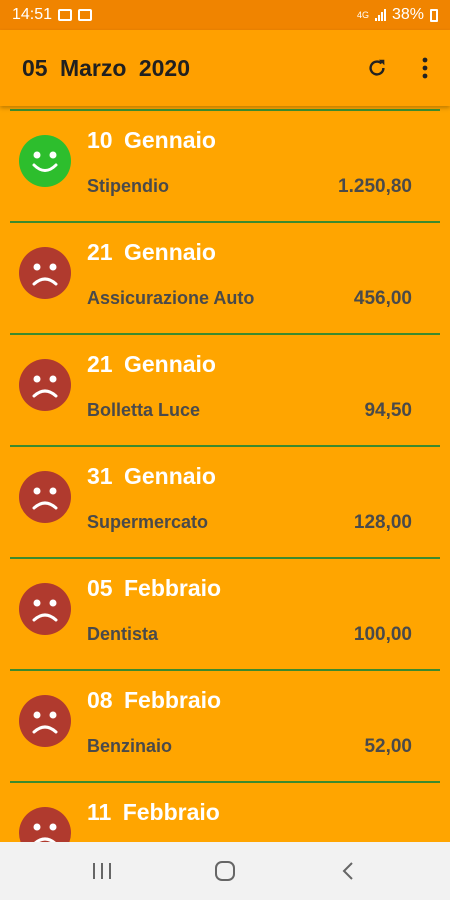  Describe the element at coordinates (388, 410) in the screenshot. I see `item-amount: 94,50` at that location.